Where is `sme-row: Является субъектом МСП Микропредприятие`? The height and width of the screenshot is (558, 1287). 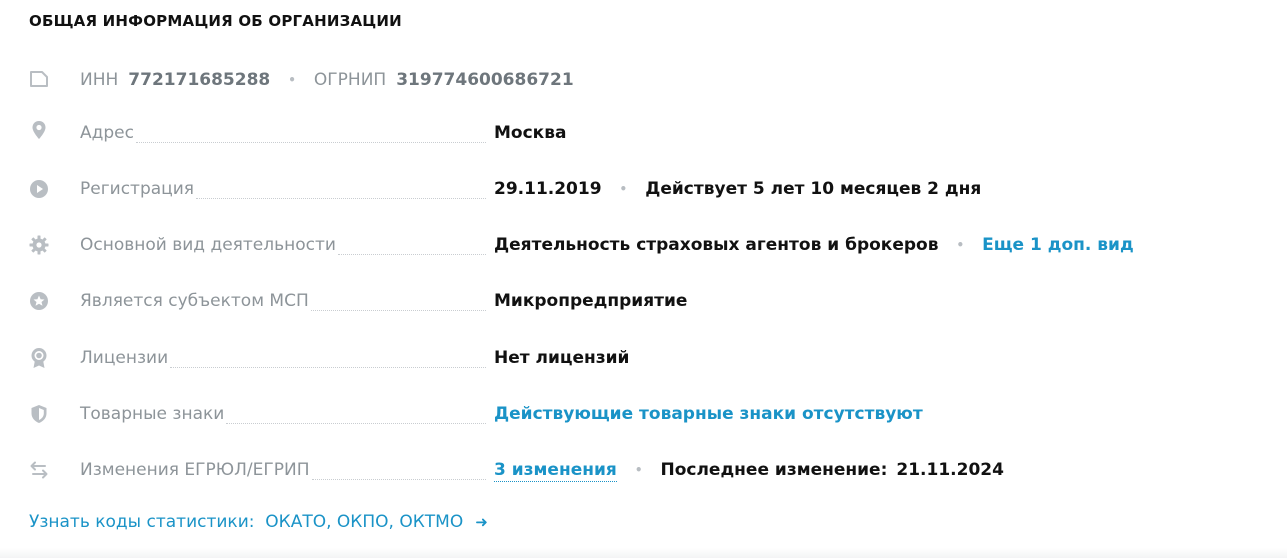 sme-row: Является субъектом МСП Микропредприятие is located at coordinates (643, 305).